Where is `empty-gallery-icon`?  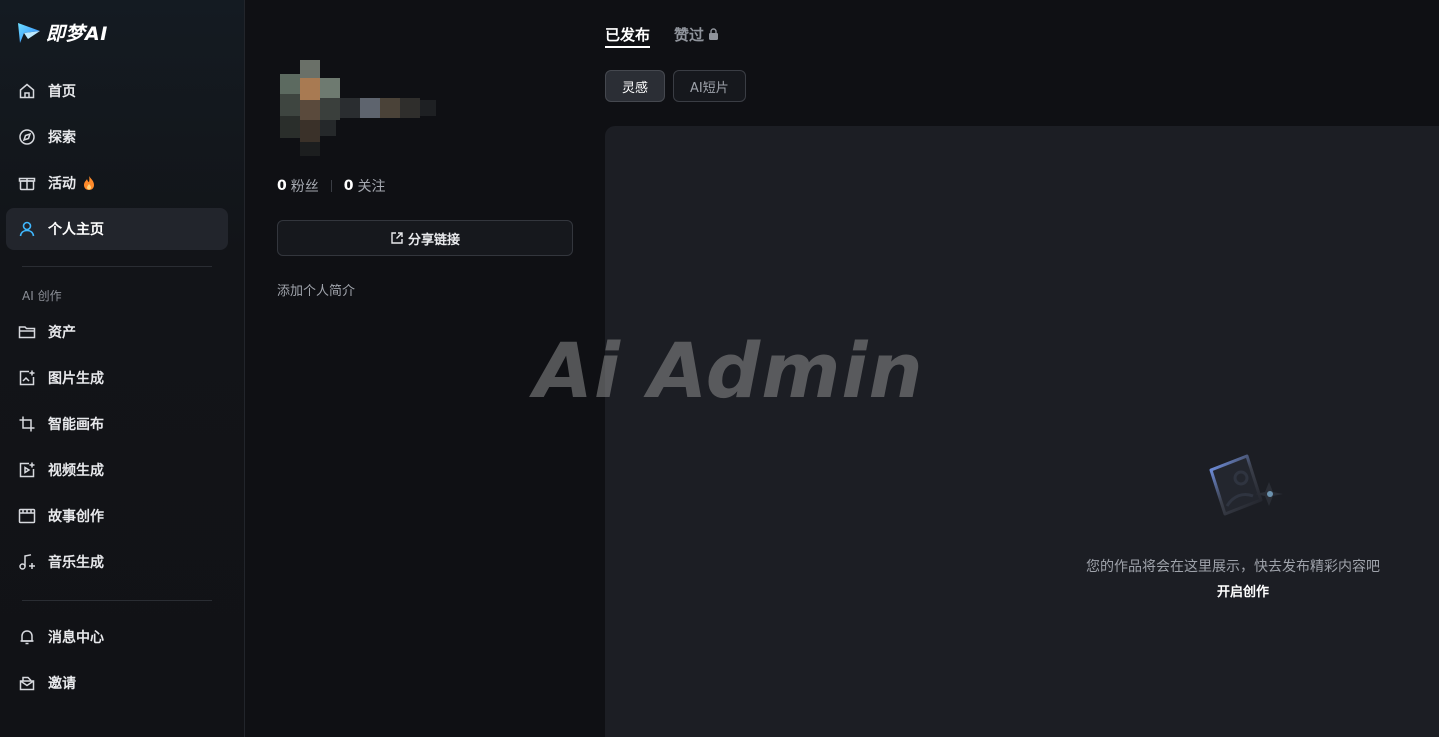
empty-gallery-icon is located at coordinates (1246, 485).